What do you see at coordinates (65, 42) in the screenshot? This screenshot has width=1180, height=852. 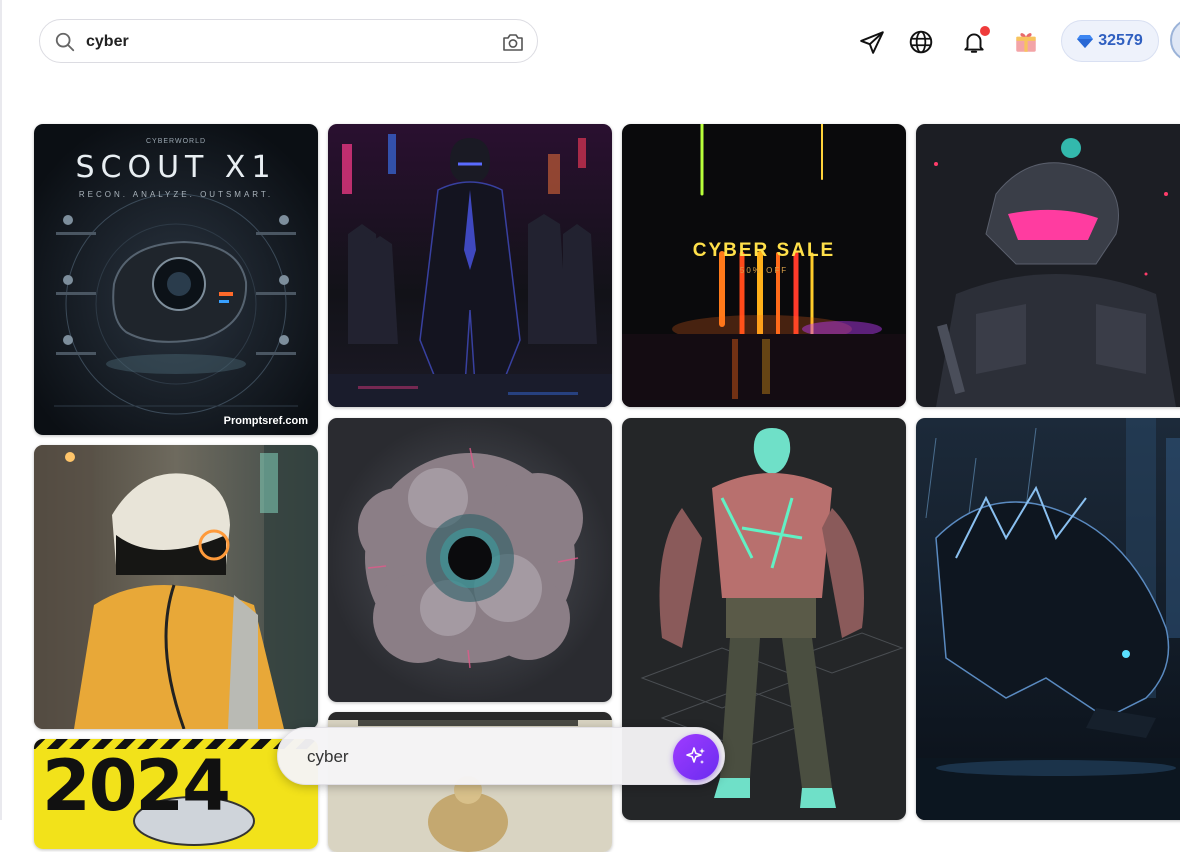 I see `search-icon` at bounding box center [65, 42].